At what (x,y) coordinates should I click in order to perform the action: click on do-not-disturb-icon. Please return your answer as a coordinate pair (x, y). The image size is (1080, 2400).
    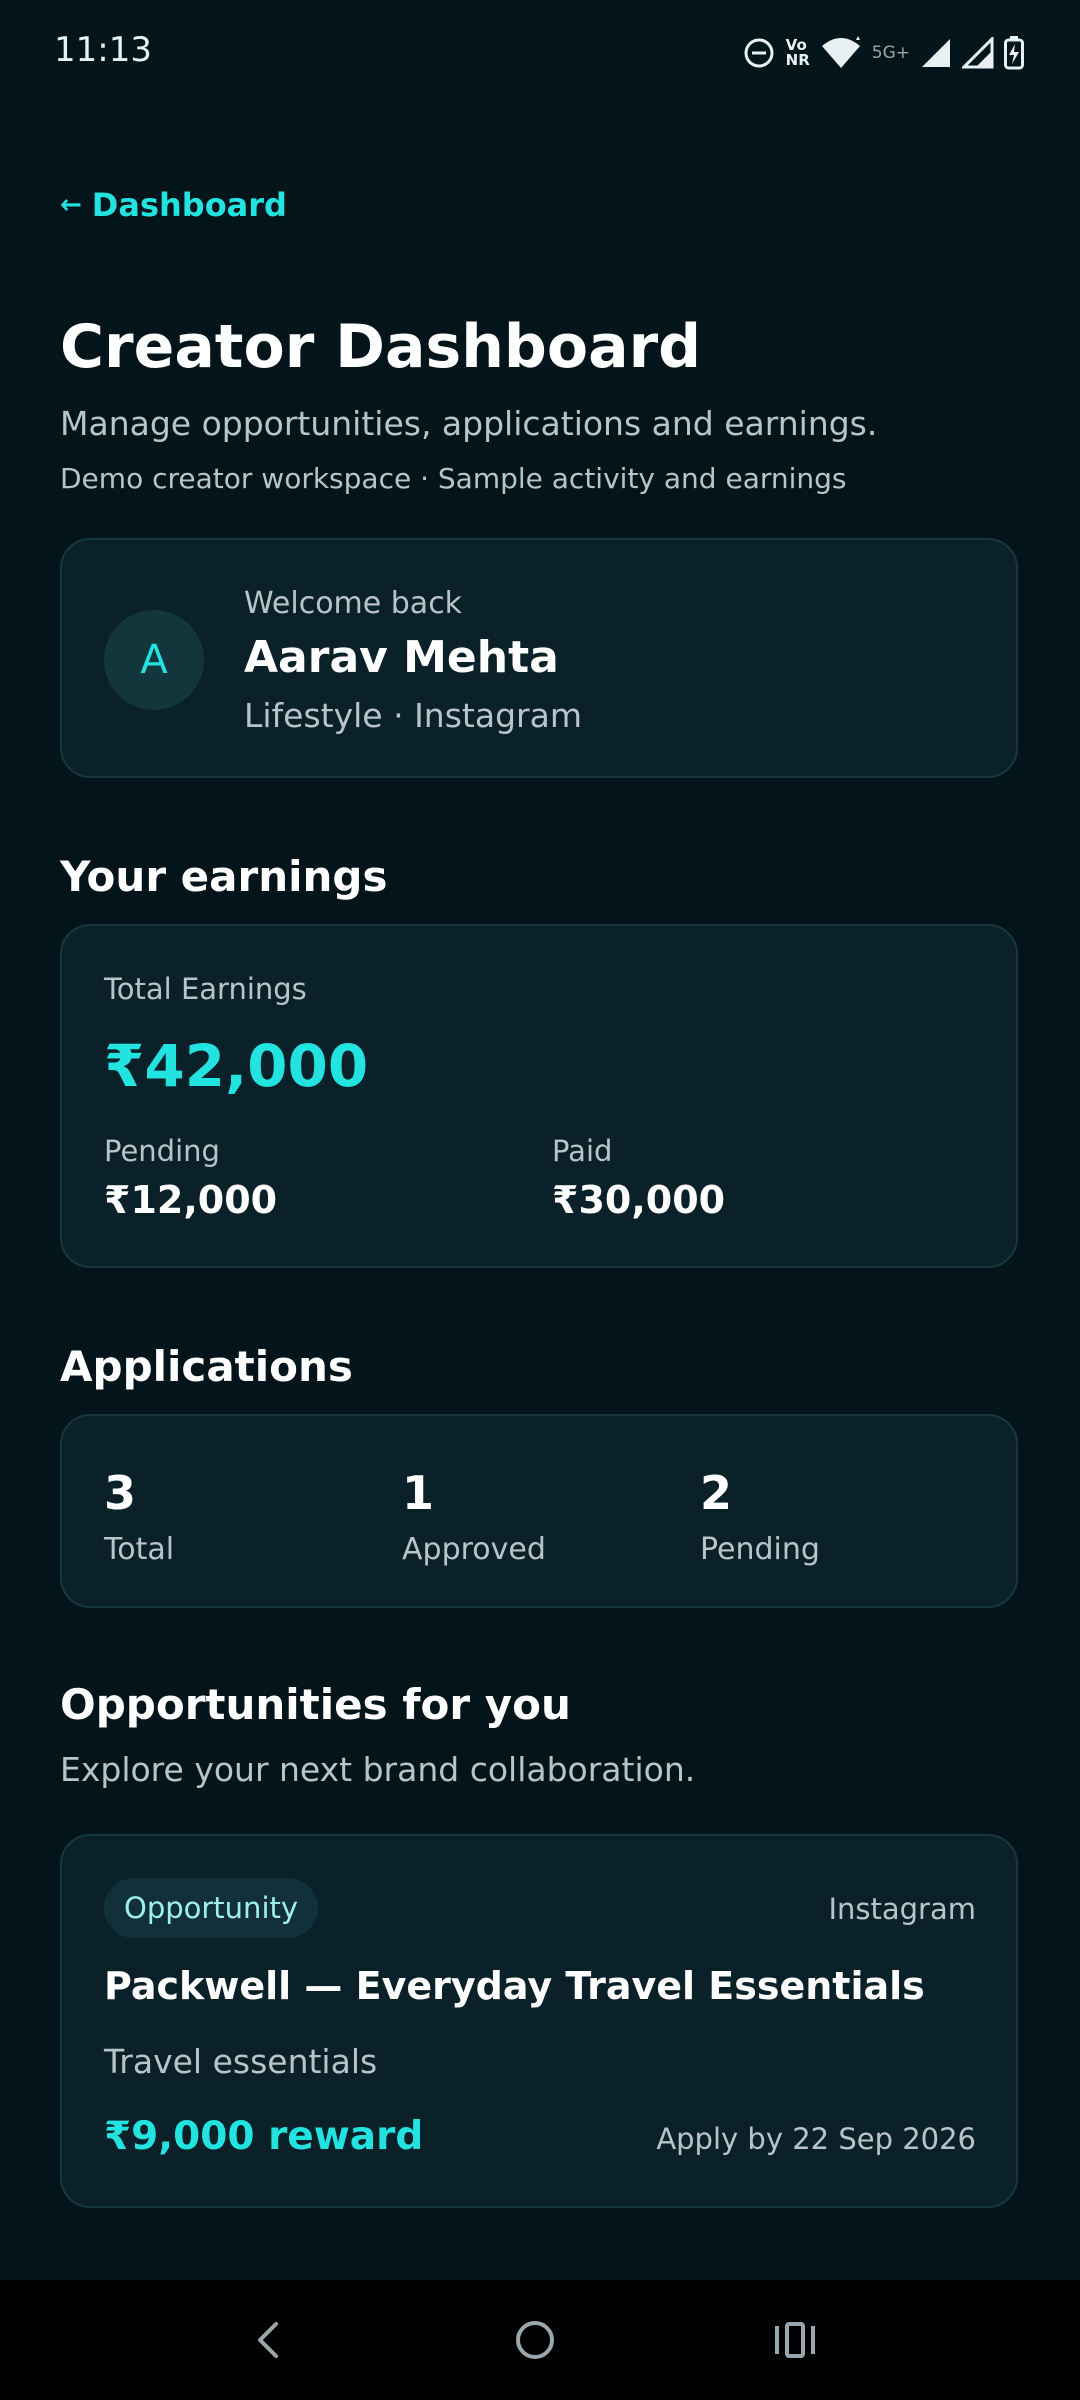
    Looking at the image, I should click on (759, 53).